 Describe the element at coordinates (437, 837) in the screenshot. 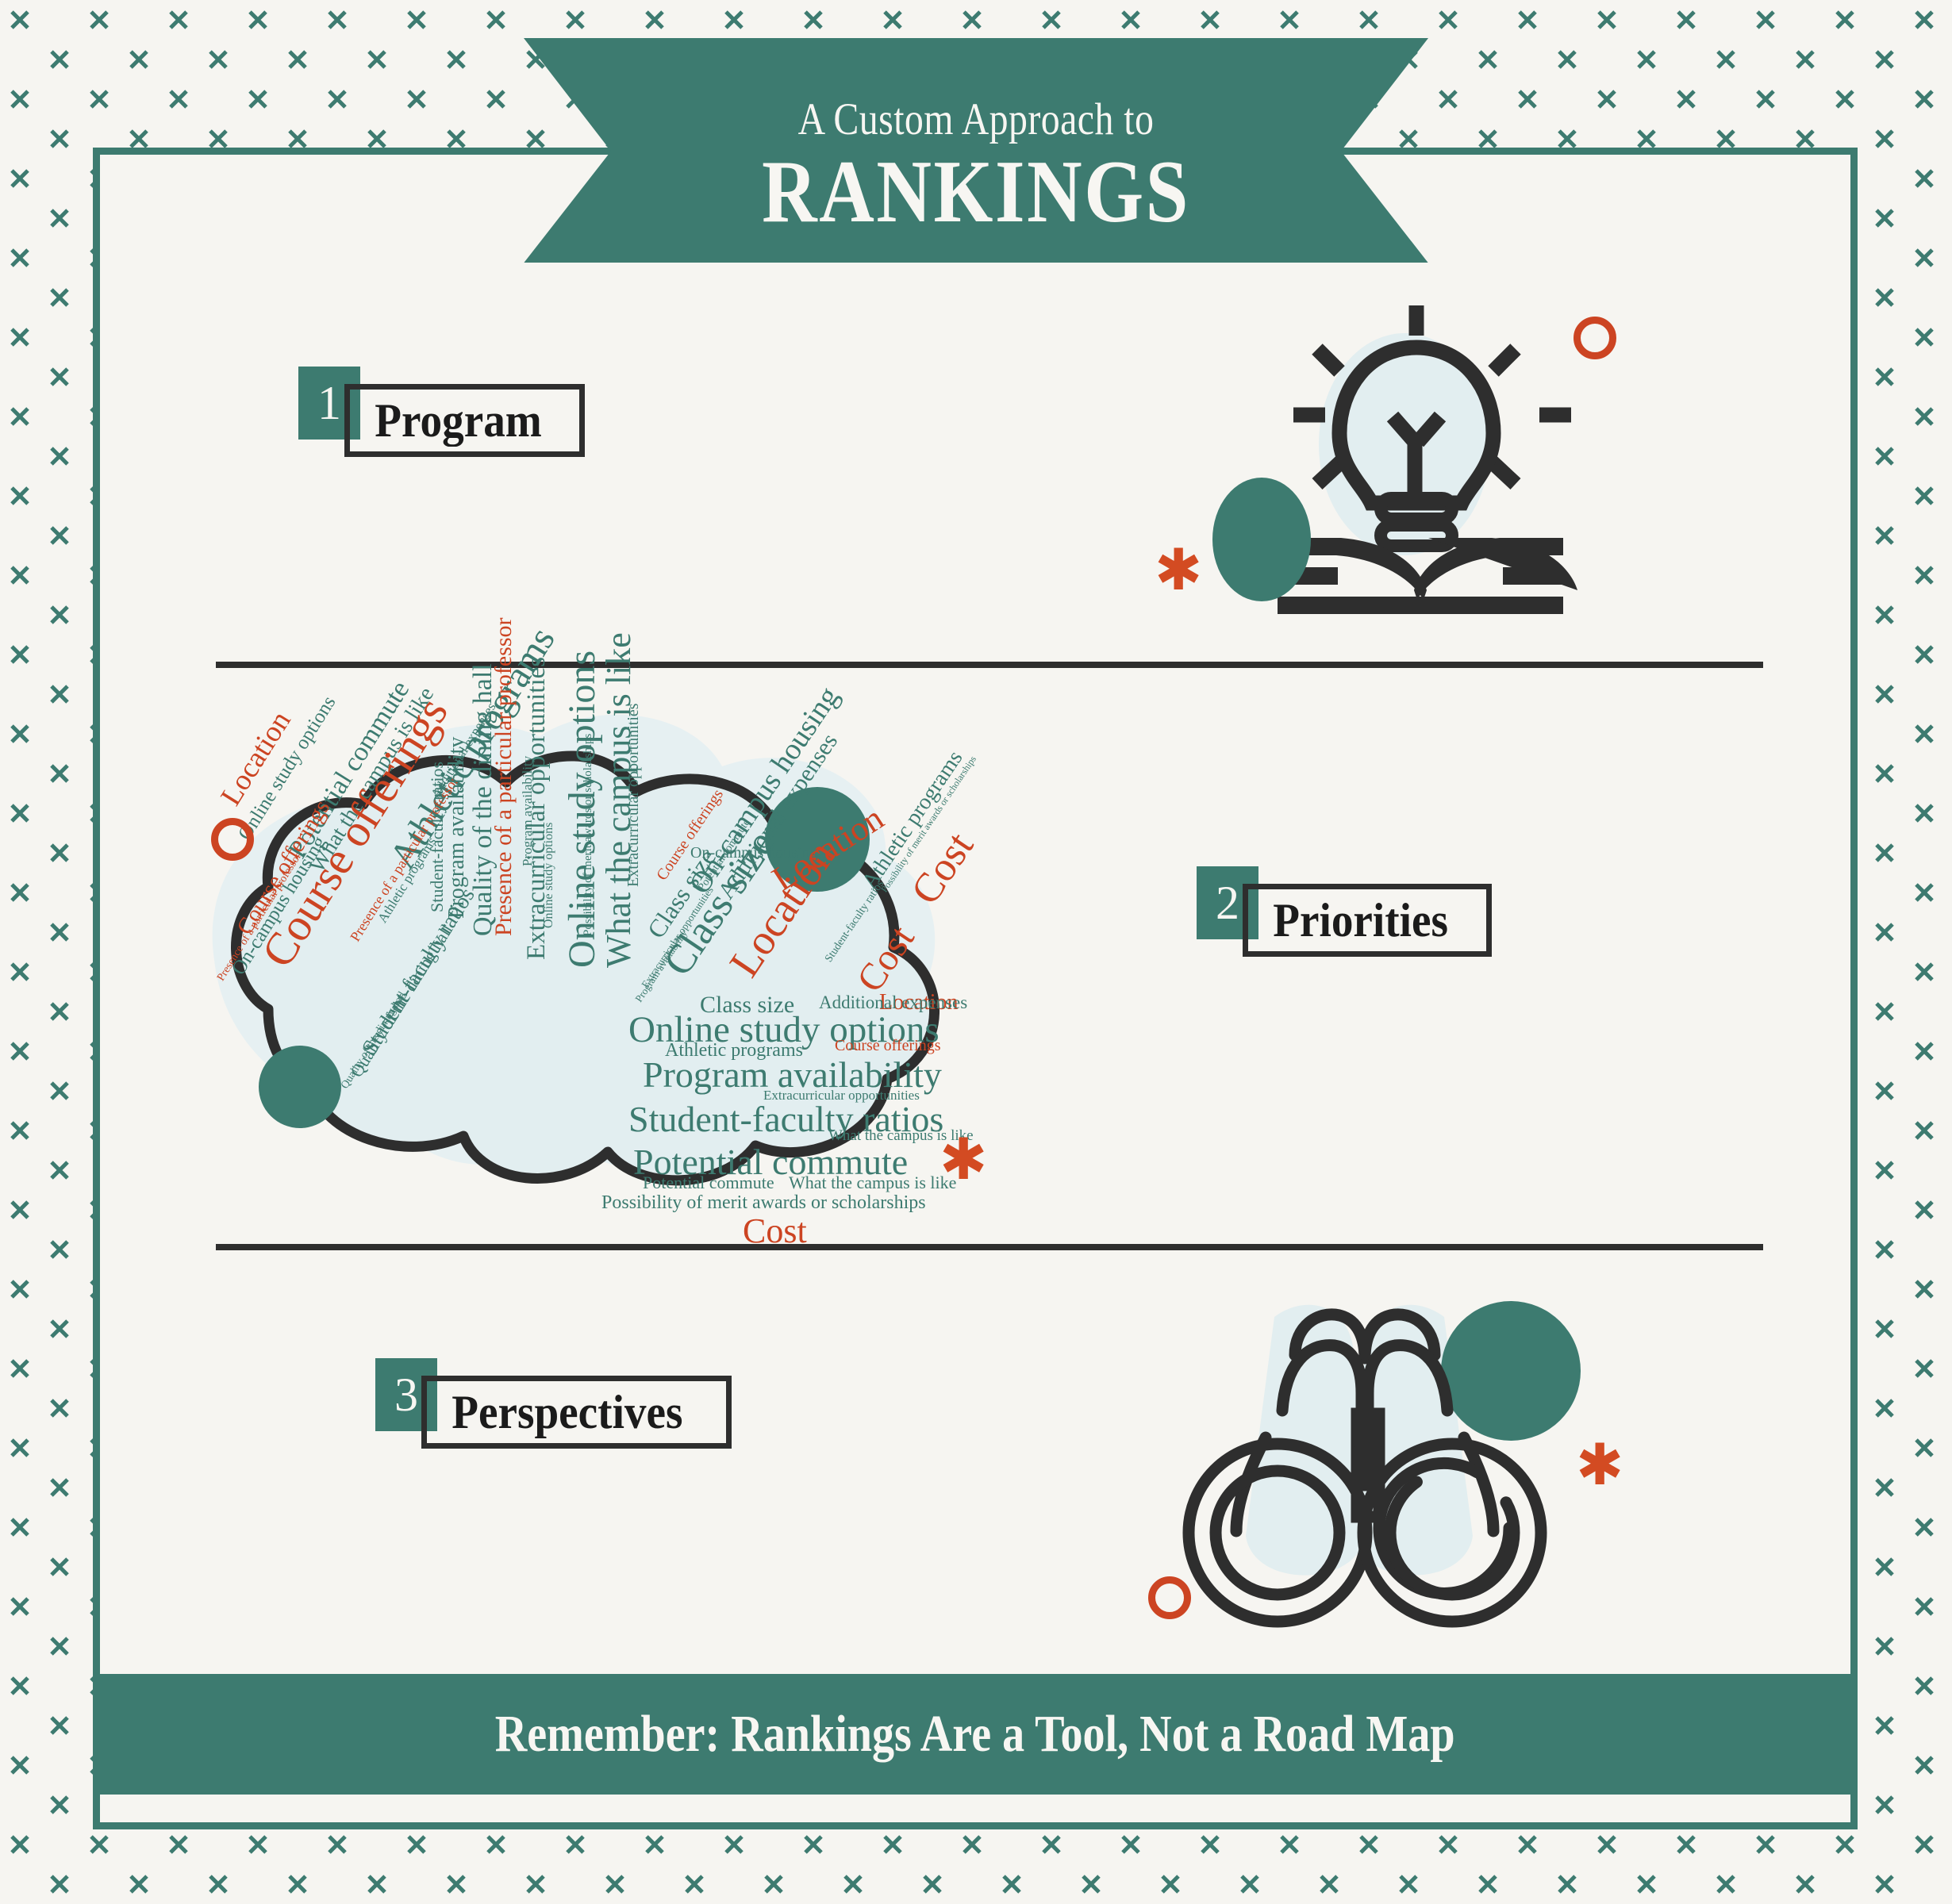

I see `wordcloud-term: Student-faculty ratios` at that location.